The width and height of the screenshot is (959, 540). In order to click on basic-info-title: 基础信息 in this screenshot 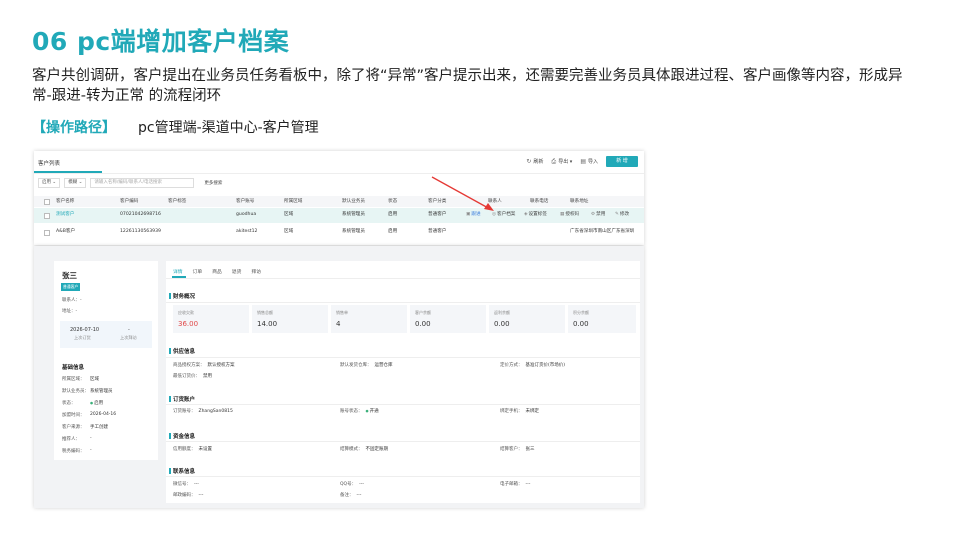, I will do `click(73, 368)`.